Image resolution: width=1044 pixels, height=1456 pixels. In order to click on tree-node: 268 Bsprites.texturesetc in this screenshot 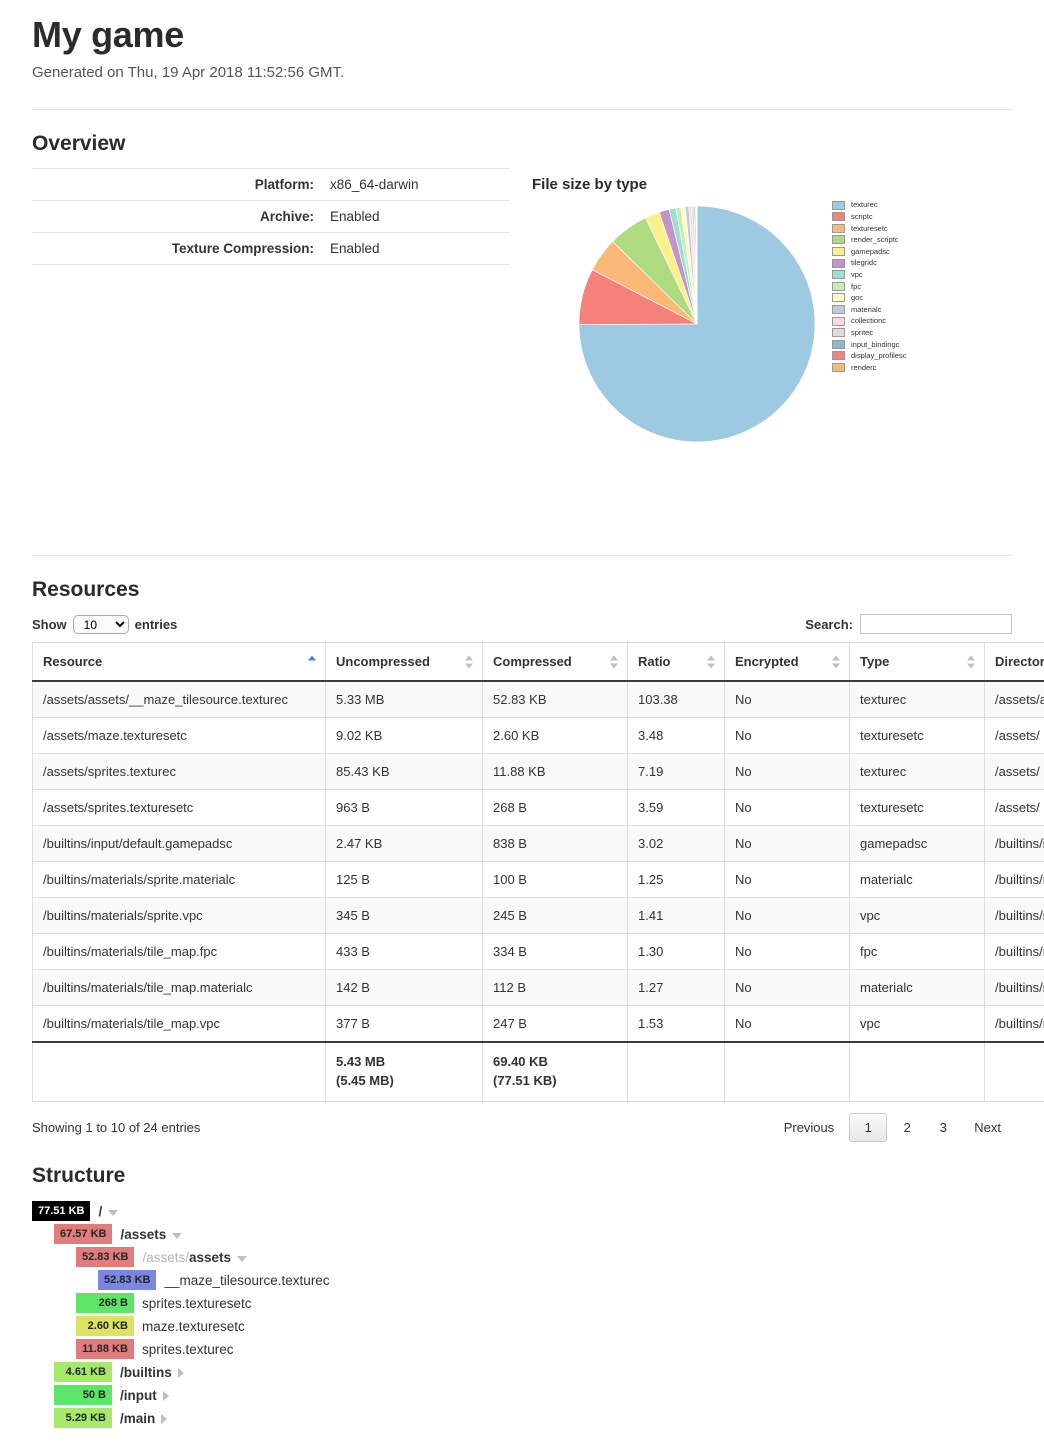, I will do `click(522, 1303)`.